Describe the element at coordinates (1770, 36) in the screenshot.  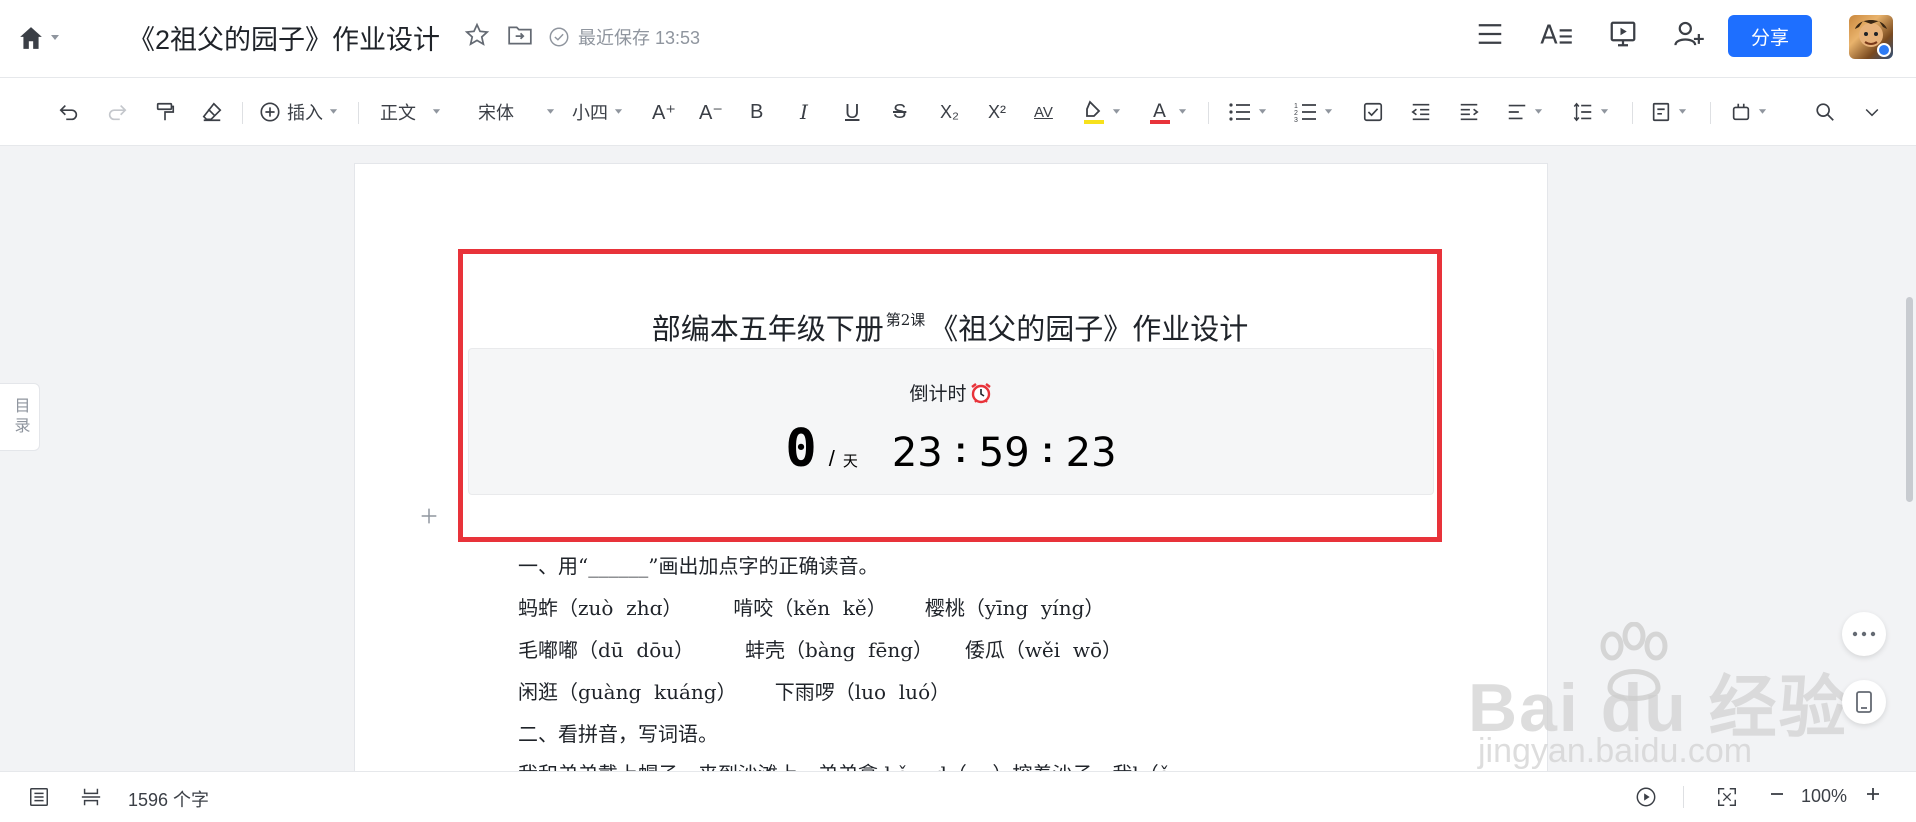
I see `share-button: 分享` at that location.